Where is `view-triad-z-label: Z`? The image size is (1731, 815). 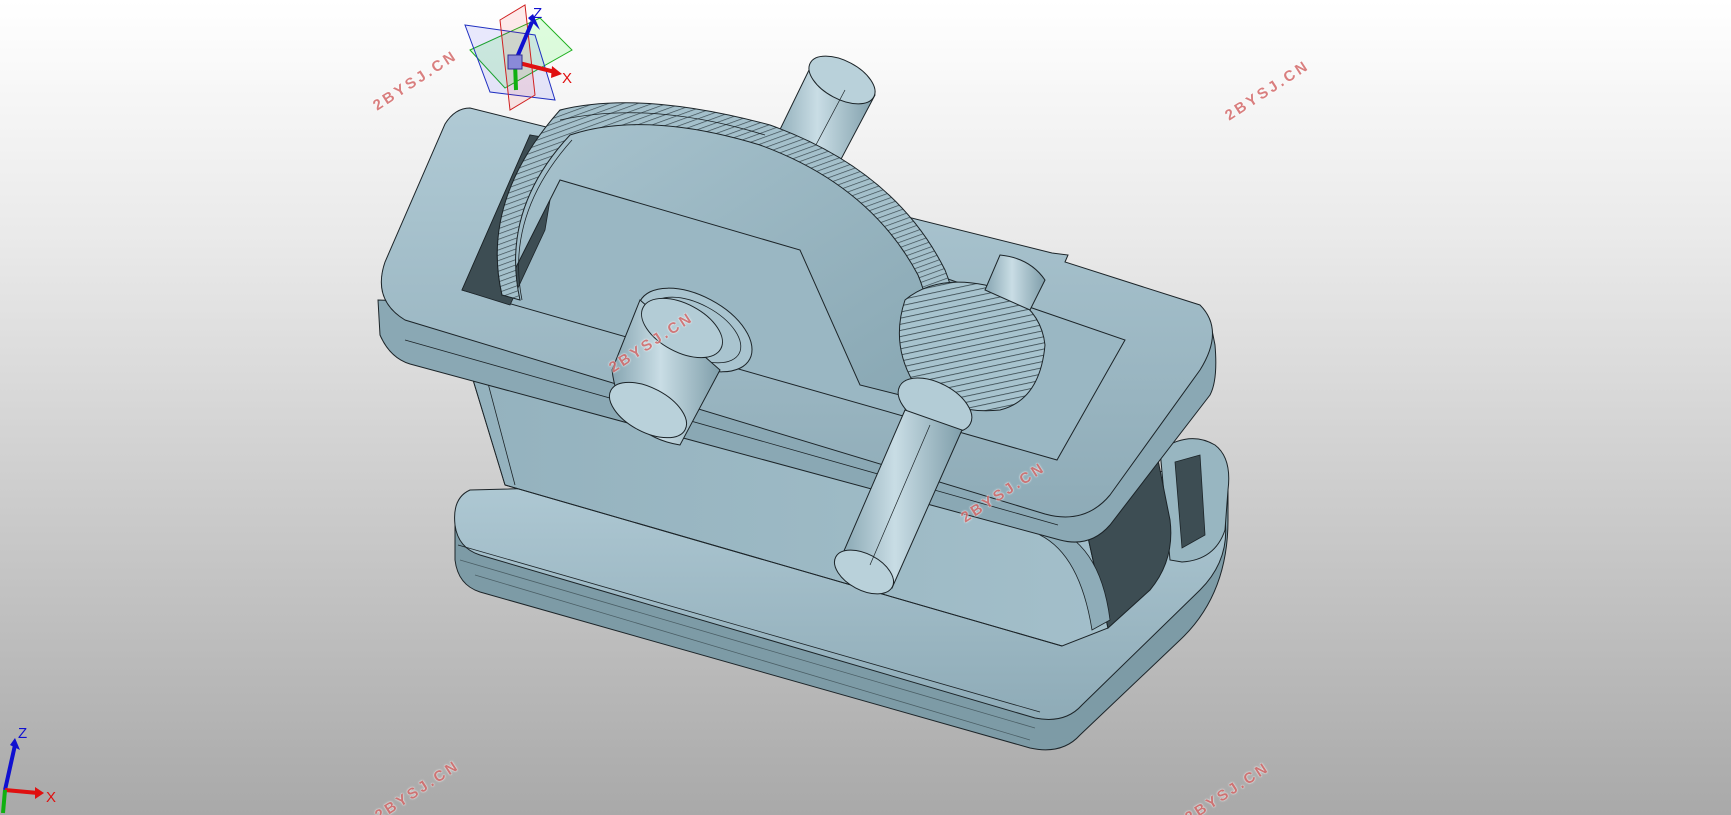 view-triad-z-label: Z is located at coordinates (22, 733).